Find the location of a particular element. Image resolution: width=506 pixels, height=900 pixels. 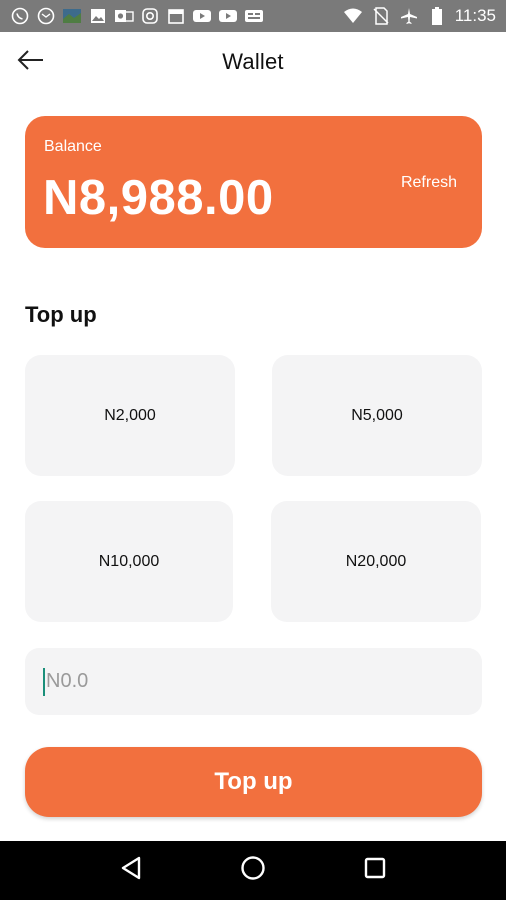

back-button is located at coordinates (31, 62).